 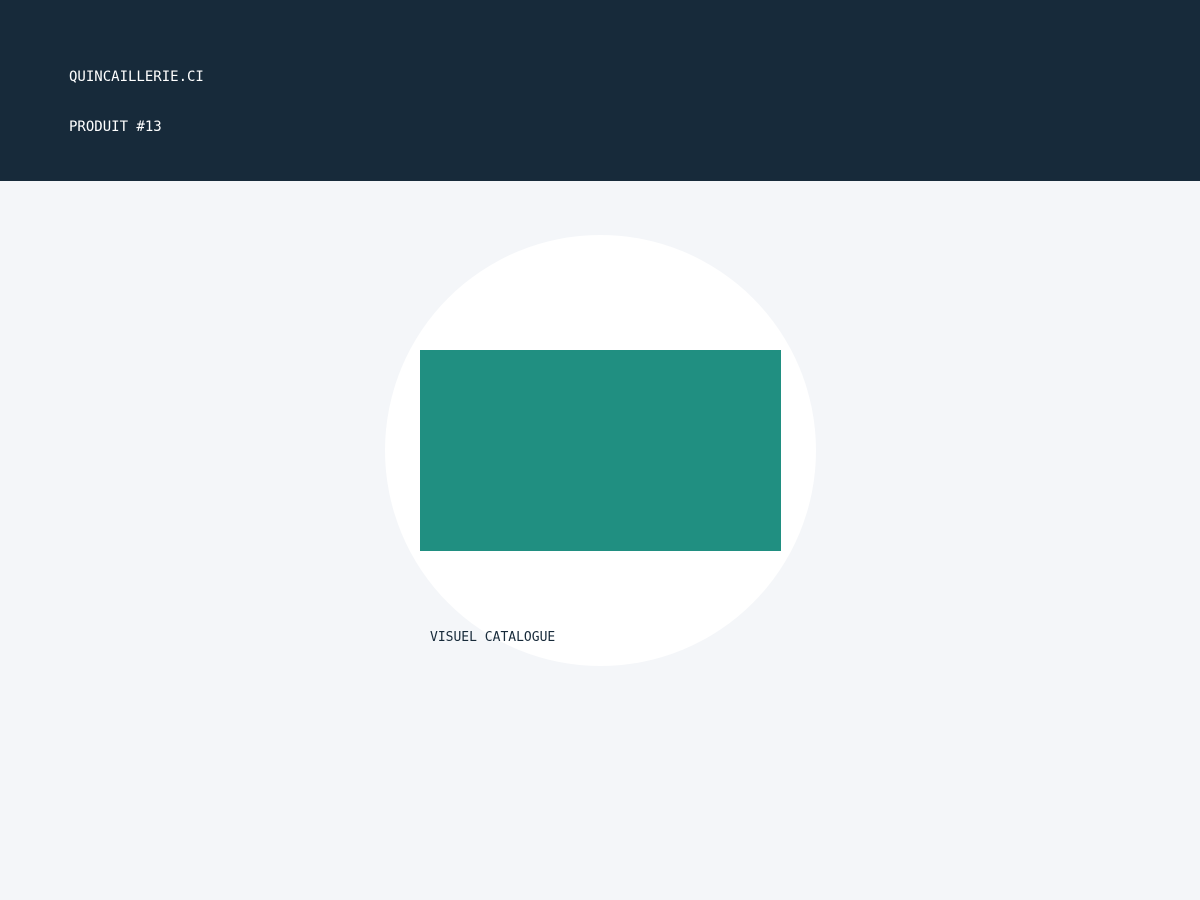 What do you see at coordinates (115, 127) in the screenshot?
I see `product-number: PRODUIT #13` at bounding box center [115, 127].